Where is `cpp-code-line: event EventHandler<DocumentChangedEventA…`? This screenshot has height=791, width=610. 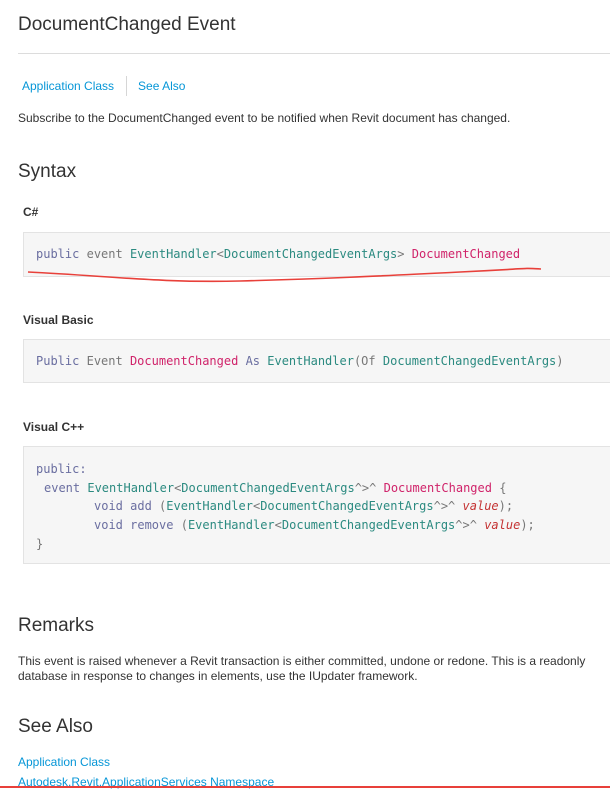
cpp-code-line: event EventHandler<DocumentChangedEventA… is located at coordinates (275, 488).